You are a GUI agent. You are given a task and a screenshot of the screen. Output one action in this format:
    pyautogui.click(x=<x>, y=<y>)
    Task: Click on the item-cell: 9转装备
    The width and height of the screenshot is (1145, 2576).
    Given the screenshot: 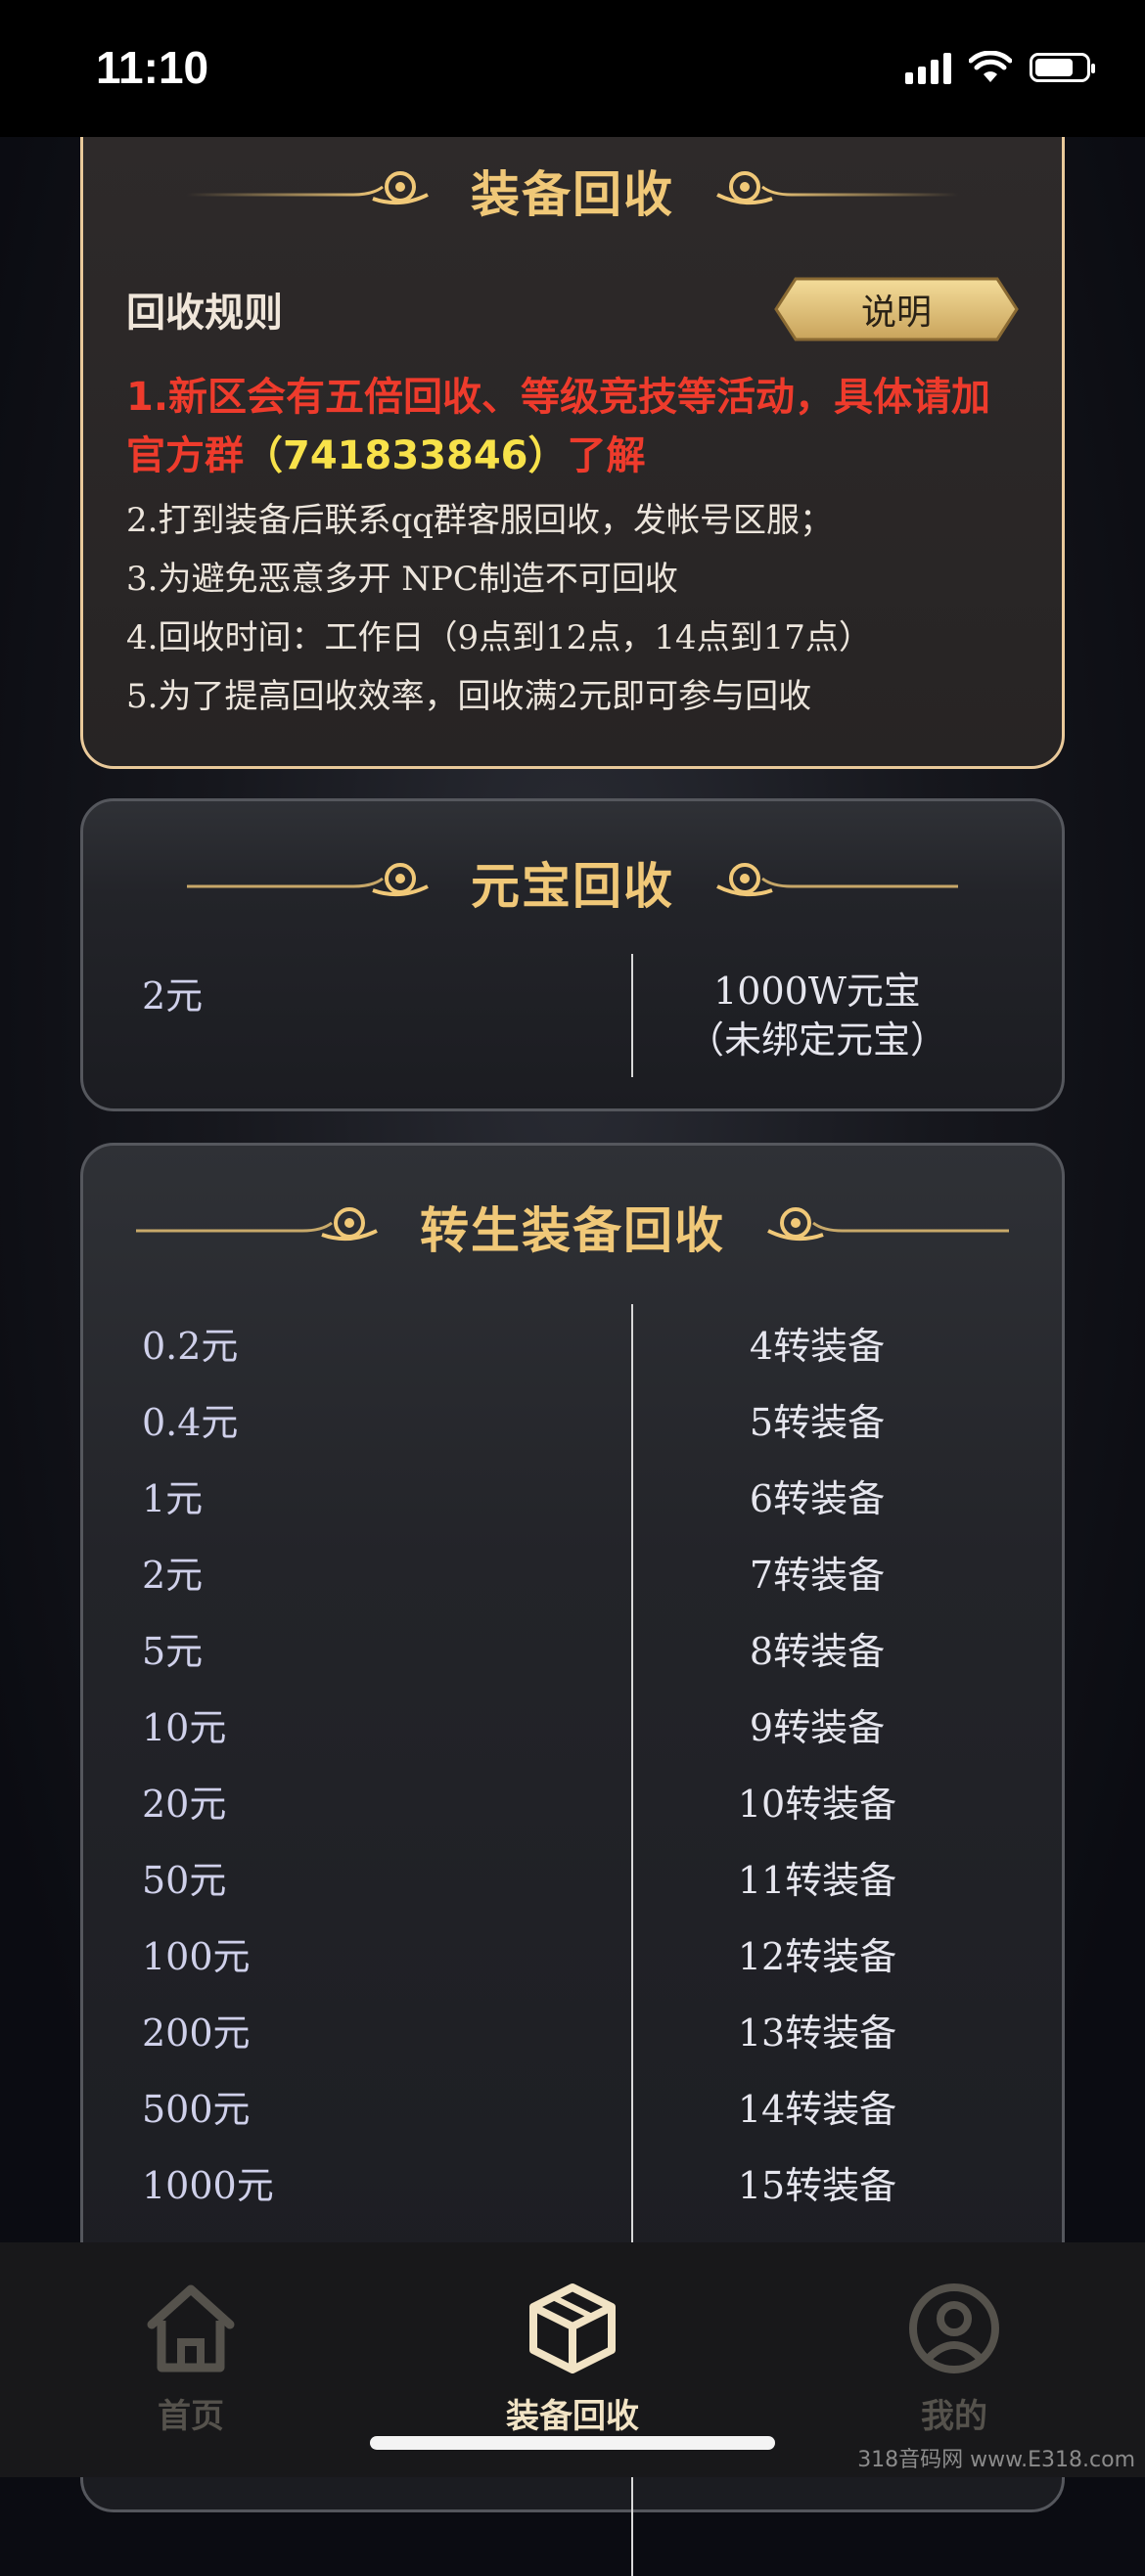 What is the action you would take?
    pyautogui.click(x=817, y=1727)
    